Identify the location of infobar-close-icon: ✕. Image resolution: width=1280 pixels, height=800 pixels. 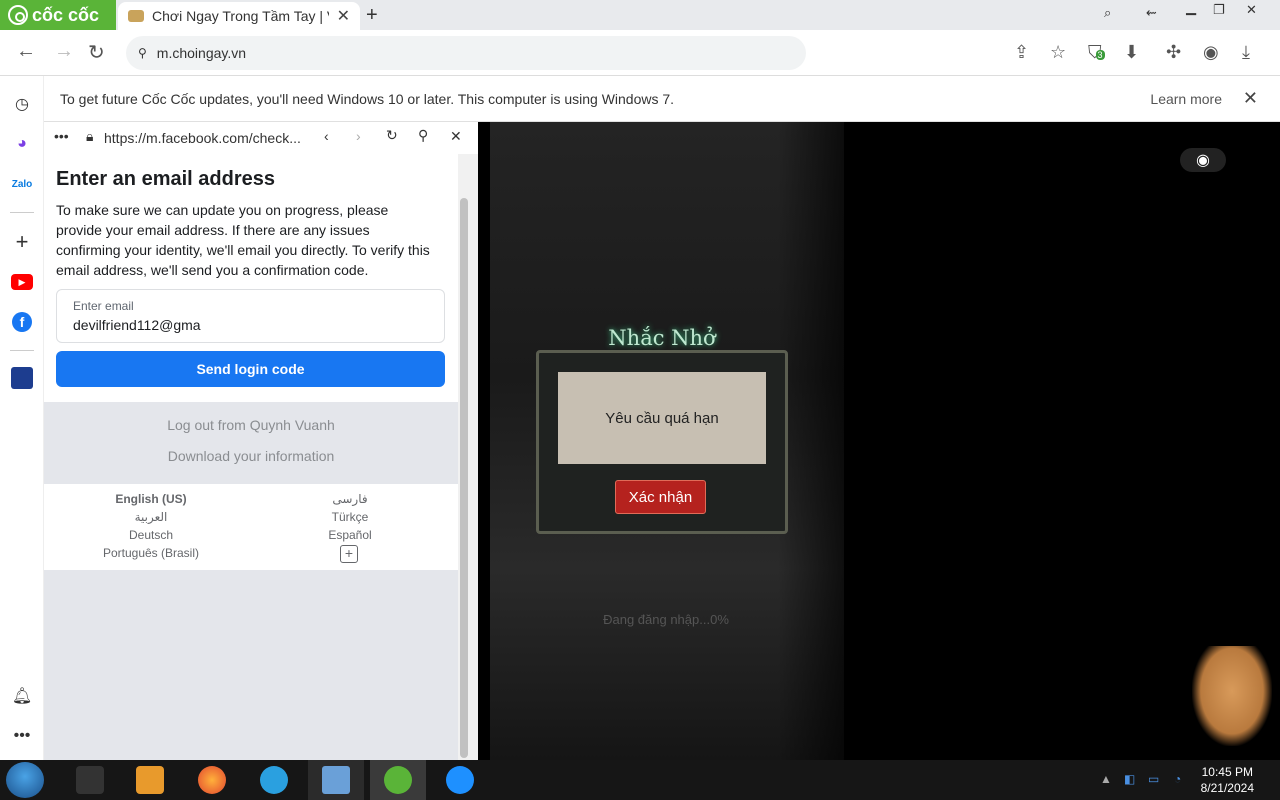
(1250, 98).